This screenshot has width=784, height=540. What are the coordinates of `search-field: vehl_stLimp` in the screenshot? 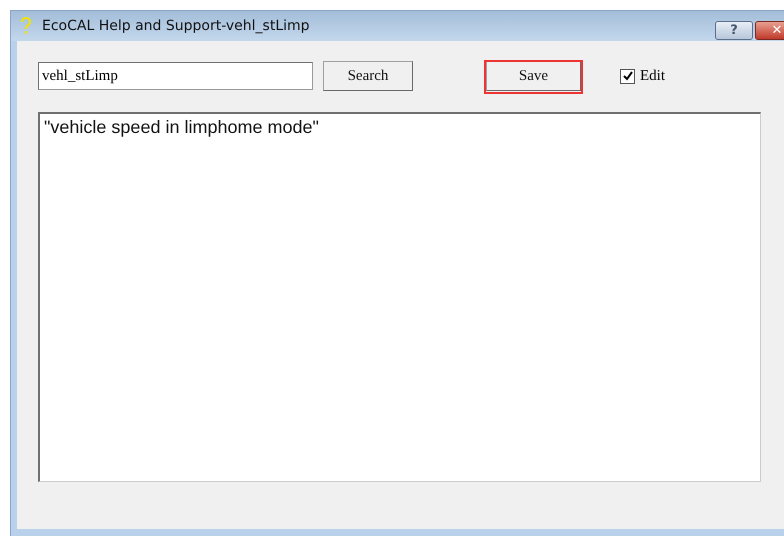 It's located at (175, 76).